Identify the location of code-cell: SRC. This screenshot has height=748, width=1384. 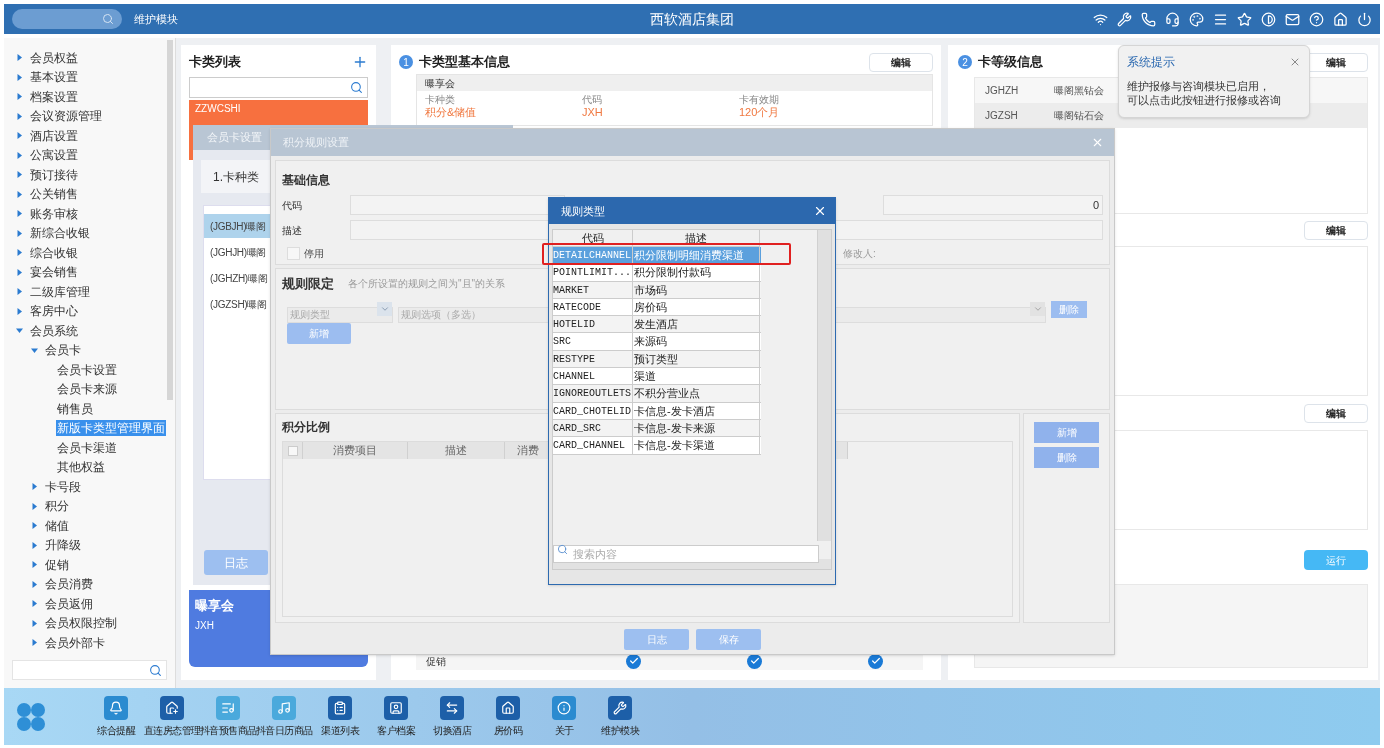
(593, 341).